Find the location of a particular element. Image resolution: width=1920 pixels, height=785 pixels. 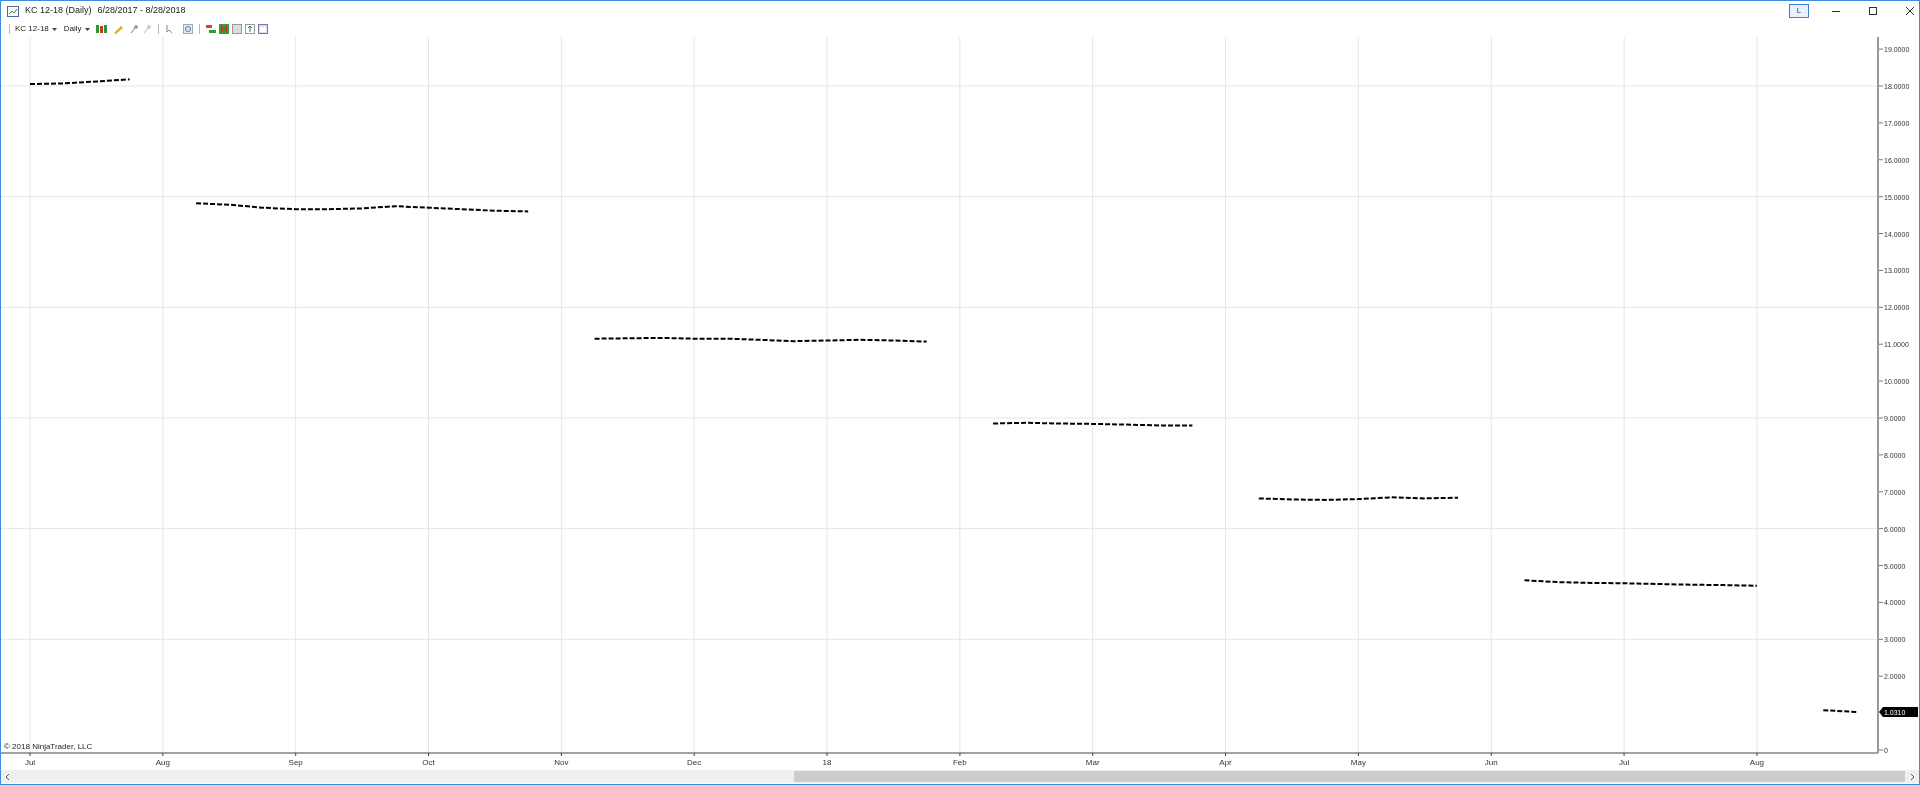

interval-dropdown: Daily is located at coordinates (76, 29).